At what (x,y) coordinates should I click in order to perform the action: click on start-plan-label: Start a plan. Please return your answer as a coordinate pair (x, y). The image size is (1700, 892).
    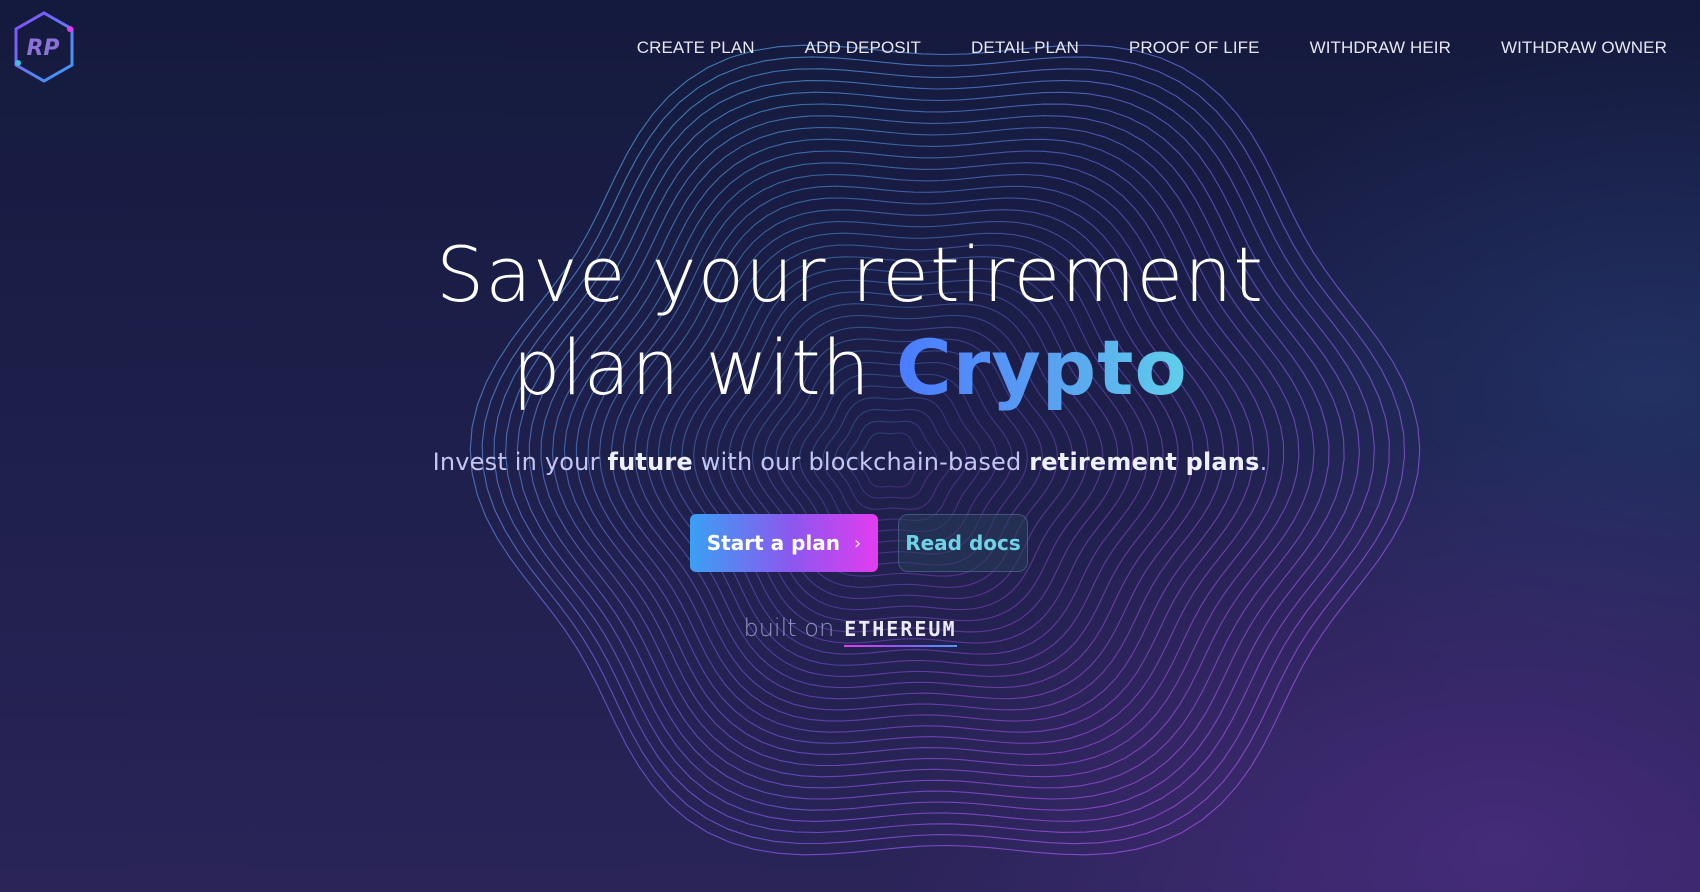
    Looking at the image, I should click on (773, 543).